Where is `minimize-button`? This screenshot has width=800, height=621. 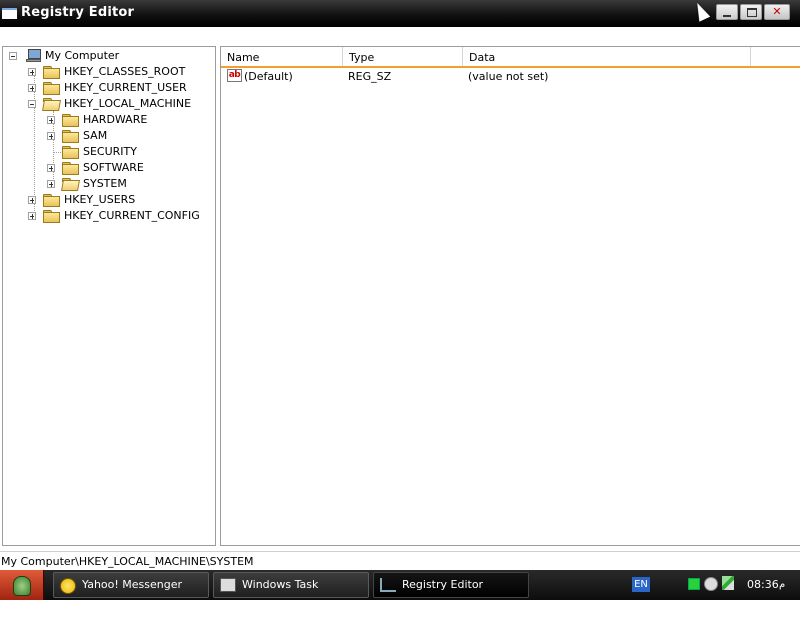 minimize-button is located at coordinates (727, 12).